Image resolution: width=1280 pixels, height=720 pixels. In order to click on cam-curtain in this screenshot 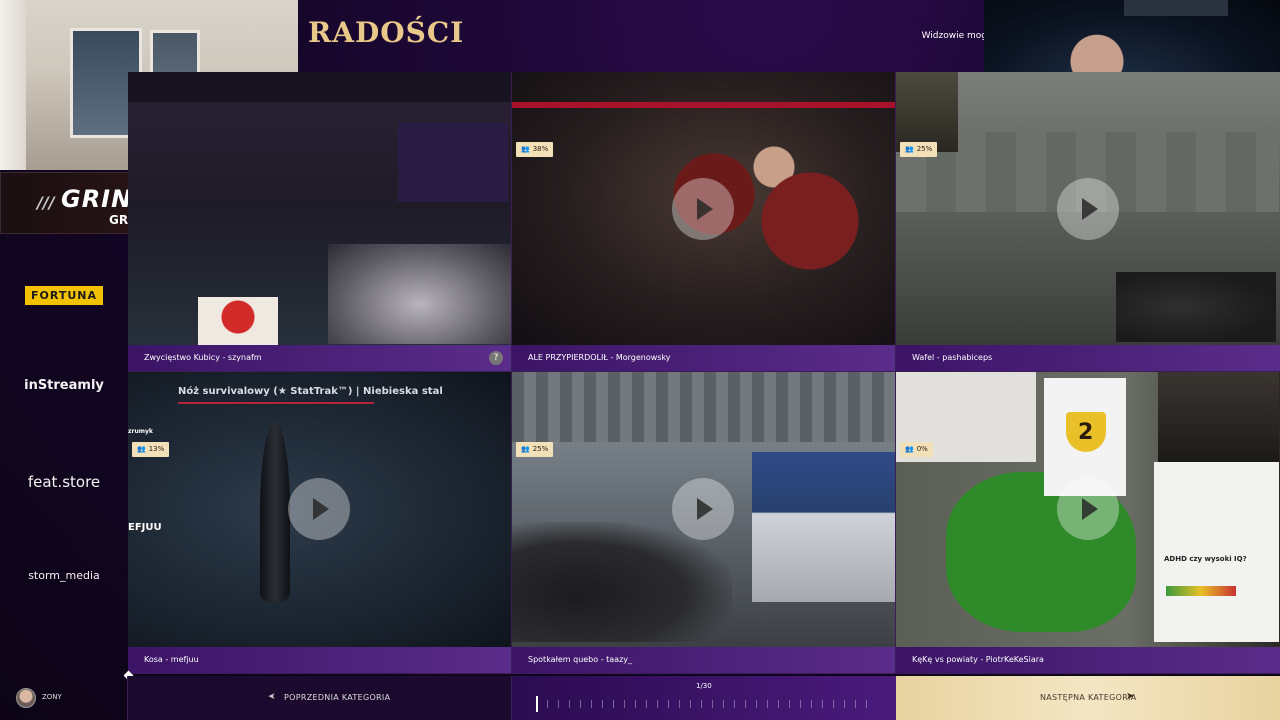, I will do `click(13, 85)`.